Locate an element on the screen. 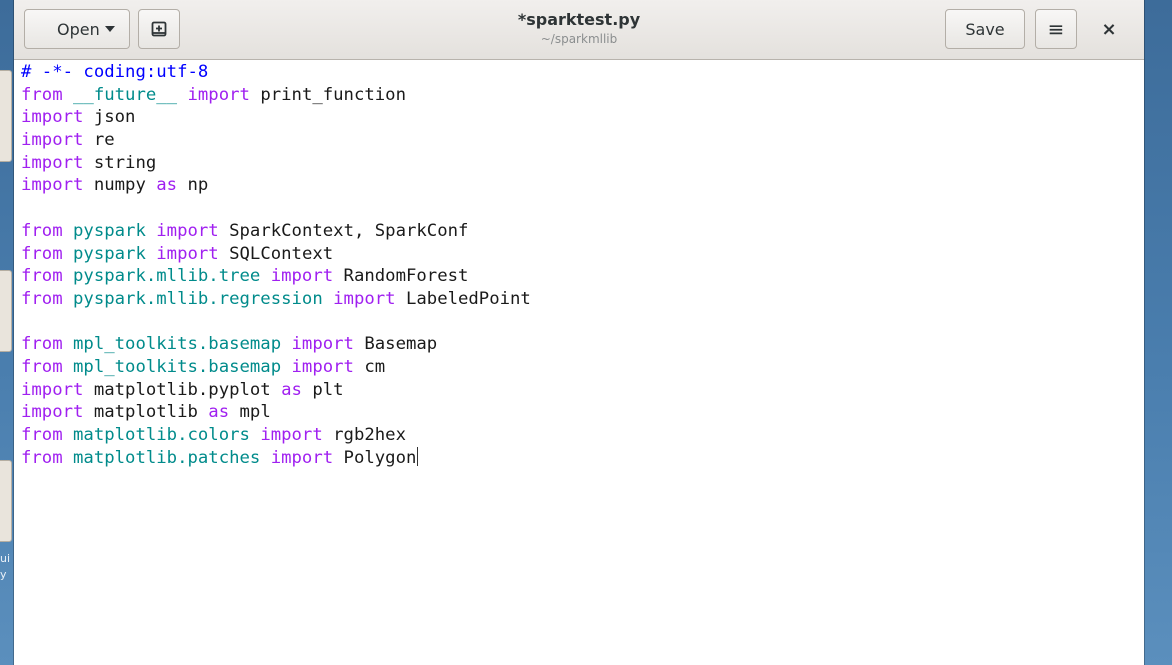 Image resolution: width=1172 pixels, height=665 pixels. code-text: Basemap is located at coordinates (395, 344).